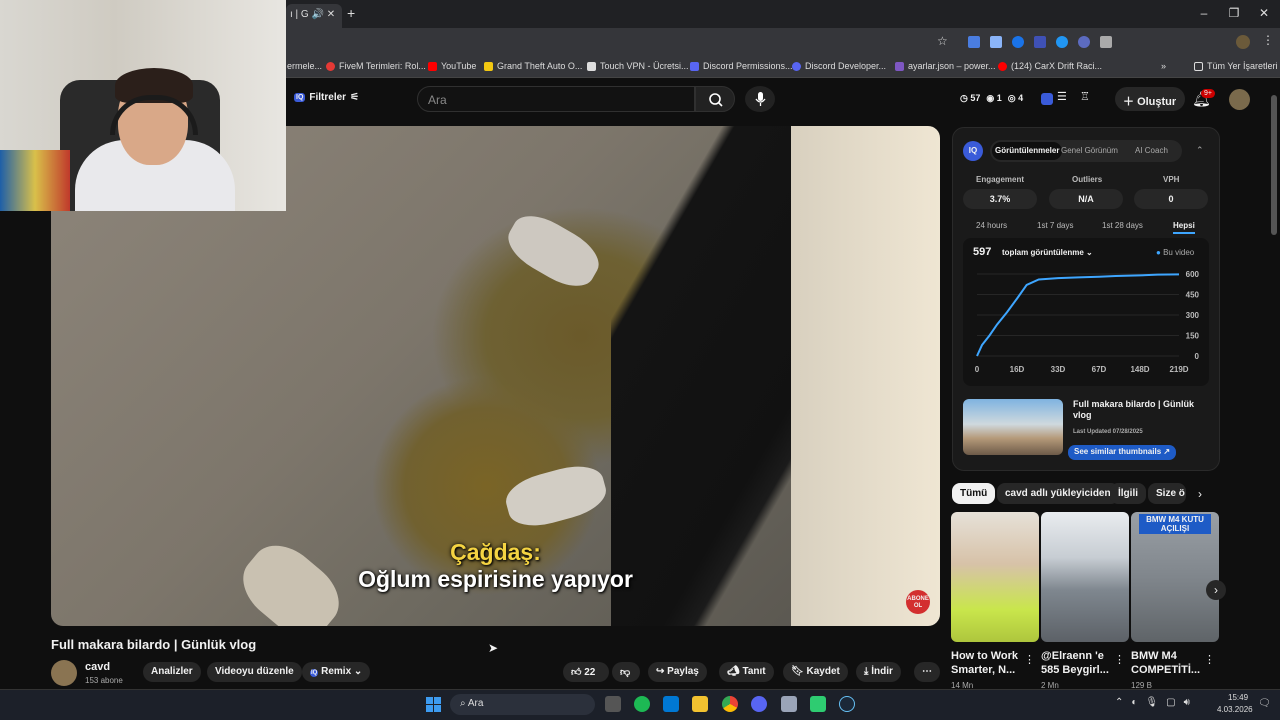 This screenshot has width=1280, height=720. What do you see at coordinates (1150, 99) in the screenshot?
I see `create-button: ＋ Oluştur` at bounding box center [1150, 99].